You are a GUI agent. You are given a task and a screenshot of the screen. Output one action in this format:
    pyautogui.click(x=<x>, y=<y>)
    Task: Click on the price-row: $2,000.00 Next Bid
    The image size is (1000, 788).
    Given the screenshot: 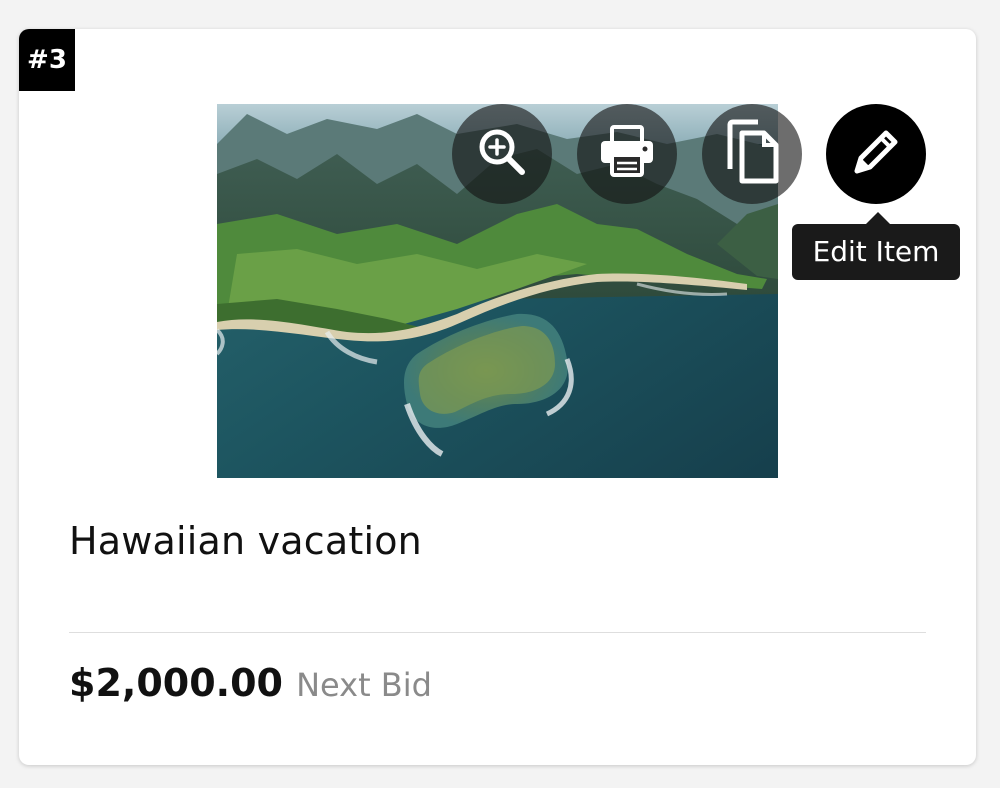 What is the action you would take?
    pyautogui.click(x=250, y=683)
    